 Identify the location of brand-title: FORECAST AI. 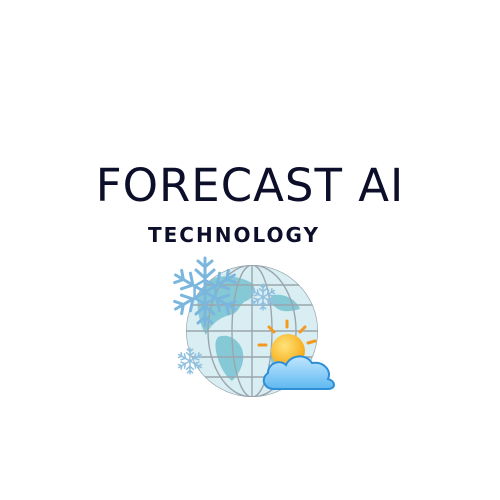
(250, 185).